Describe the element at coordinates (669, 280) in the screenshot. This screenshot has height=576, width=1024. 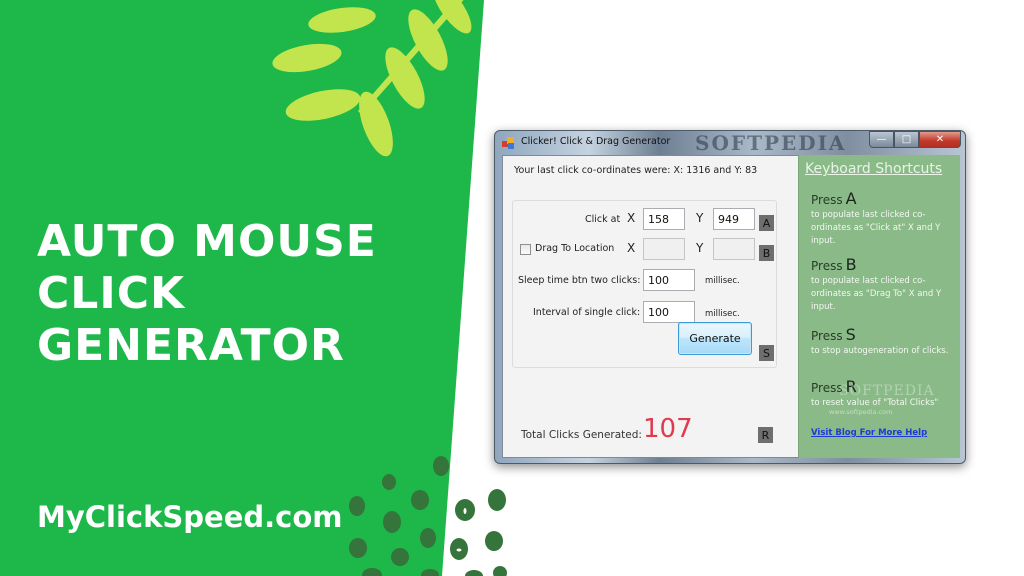
I see `sleep-time-input` at that location.